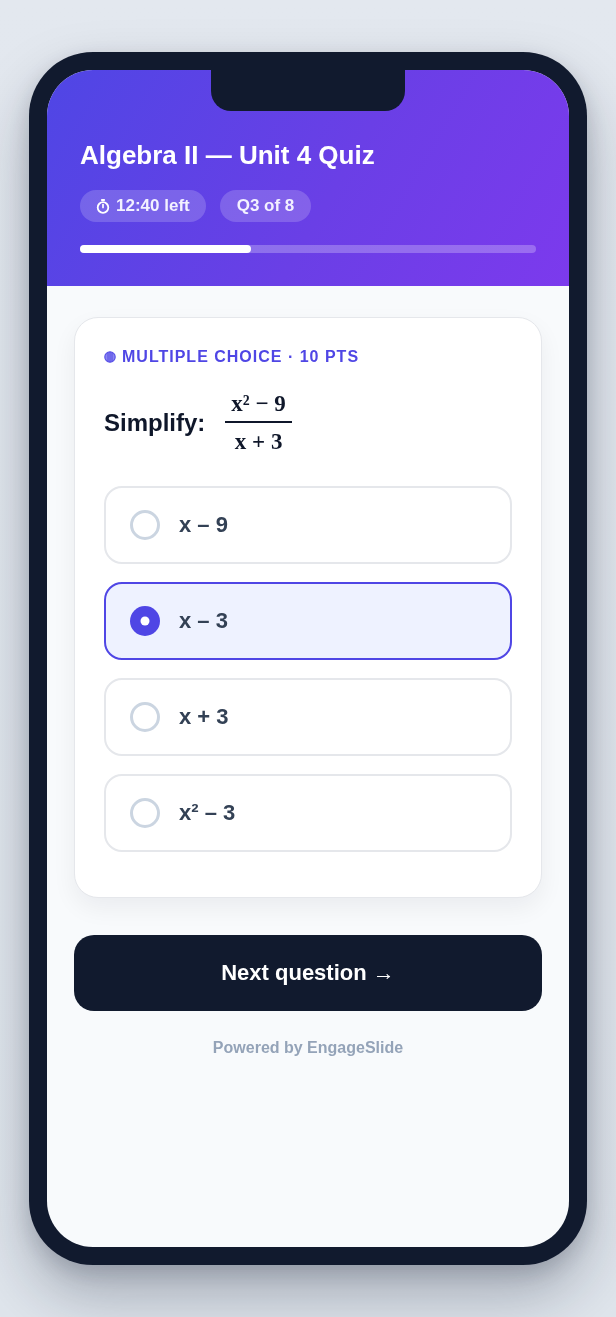 The image size is (616, 1317). I want to click on question-type-label: MULTIPLE CHOICE · 10 PTS, so click(241, 357).